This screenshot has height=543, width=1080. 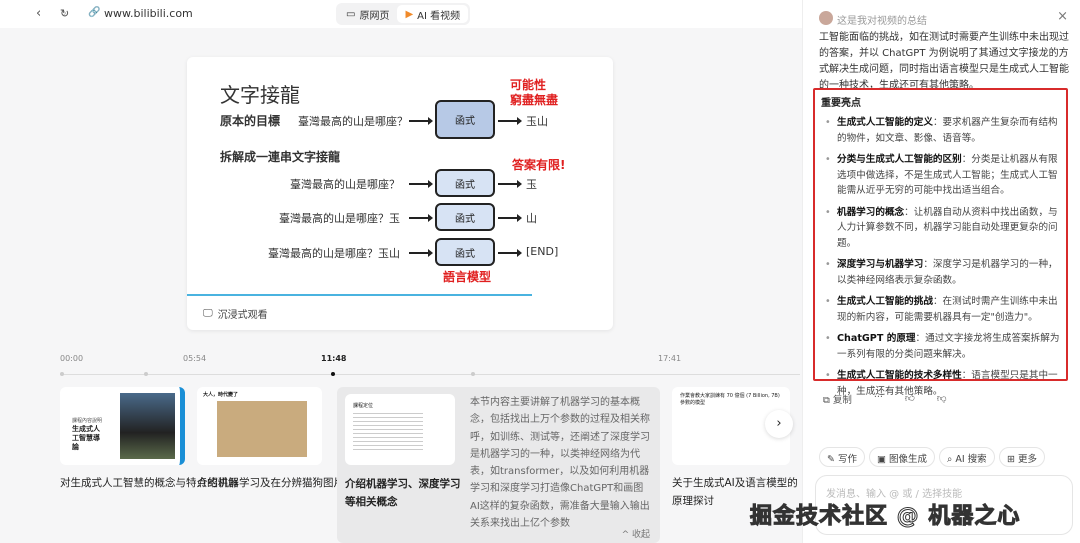 I want to click on slide-text: 拆解成一連串文字接龍, so click(x=280, y=157).